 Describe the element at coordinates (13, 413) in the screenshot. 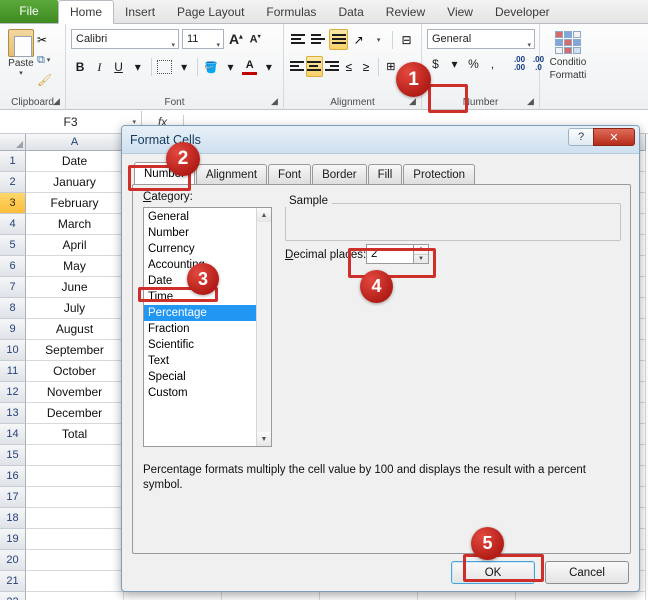

I see `row-header: 13` at that location.